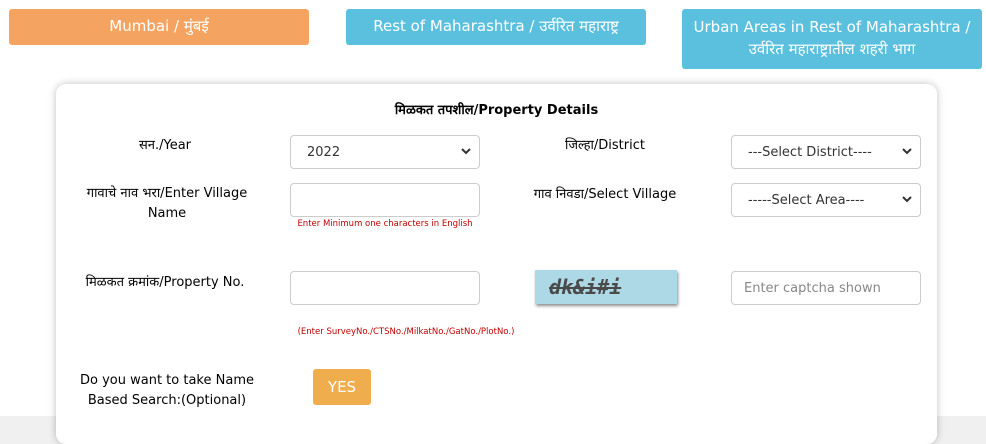 The image size is (986, 444). Describe the element at coordinates (806, 200) in the screenshot. I see `village-select-value: -----Select Area----` at that location.